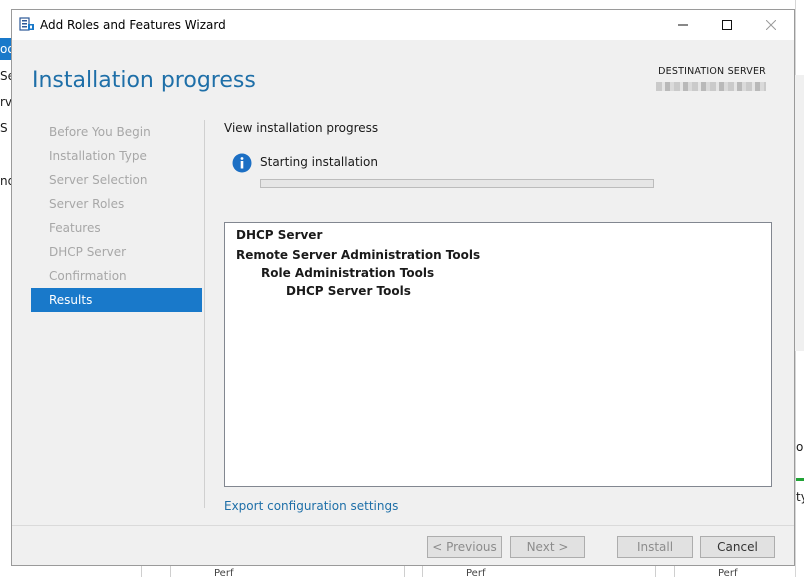 The image size is (804, 579). Describe the element at coordinates (800, 479) in the screenshot. I see `background-status-bar` at that location.